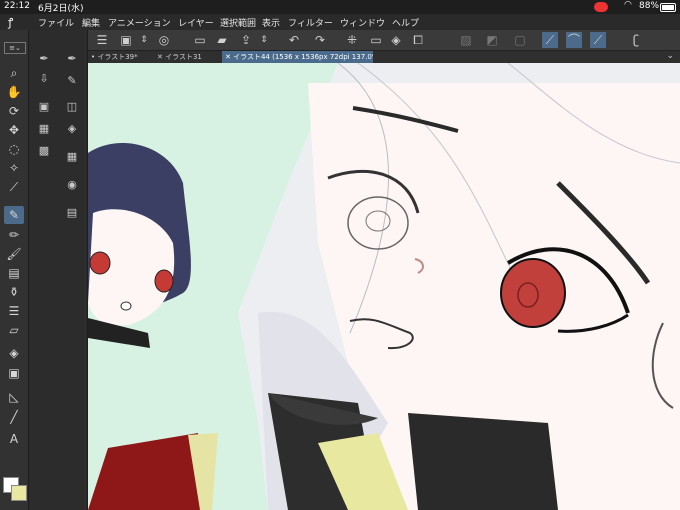  What do you see at coordinates (14, 330) in the screenshot?
I see `eraser-icon: ▱` at bounding box center [14, 330].